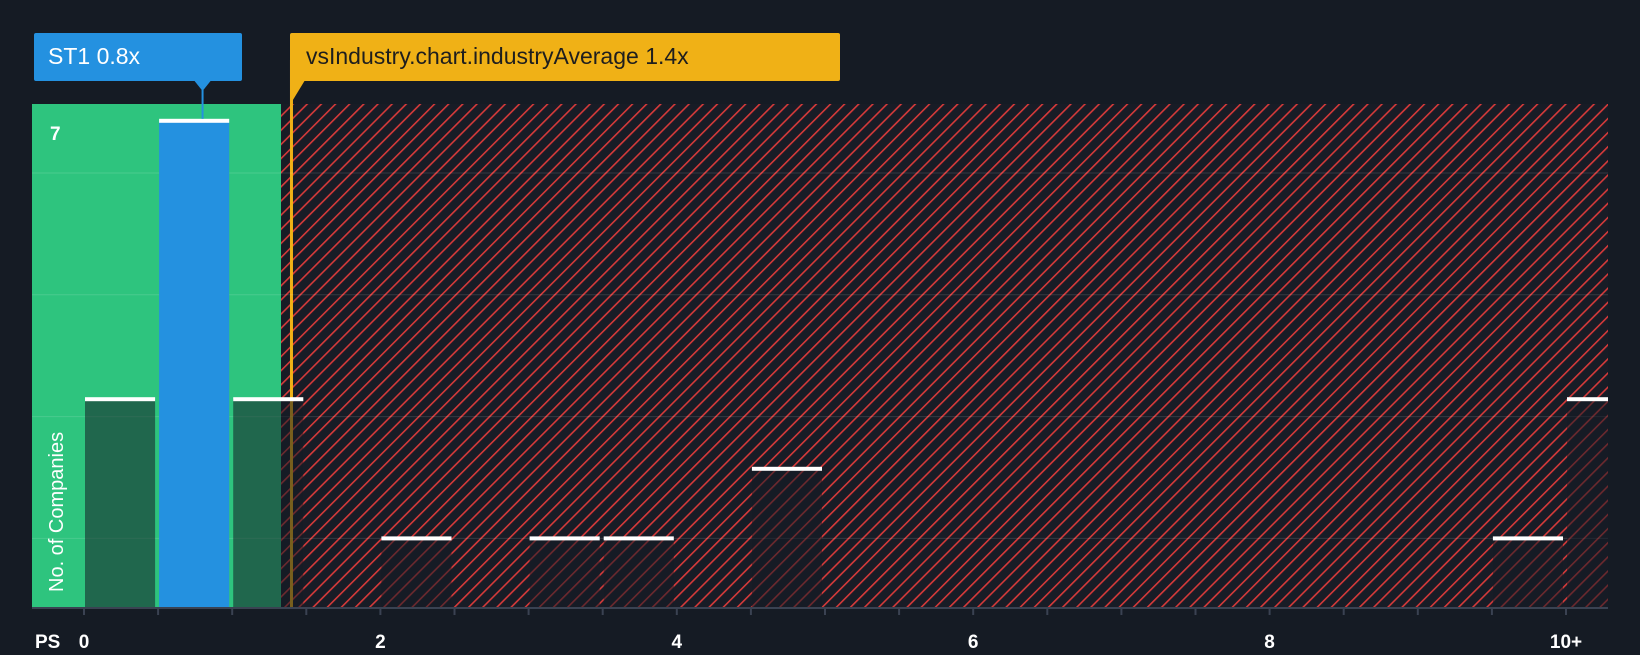  I want to click on x-tick-label: 8, so click(1269, 641).